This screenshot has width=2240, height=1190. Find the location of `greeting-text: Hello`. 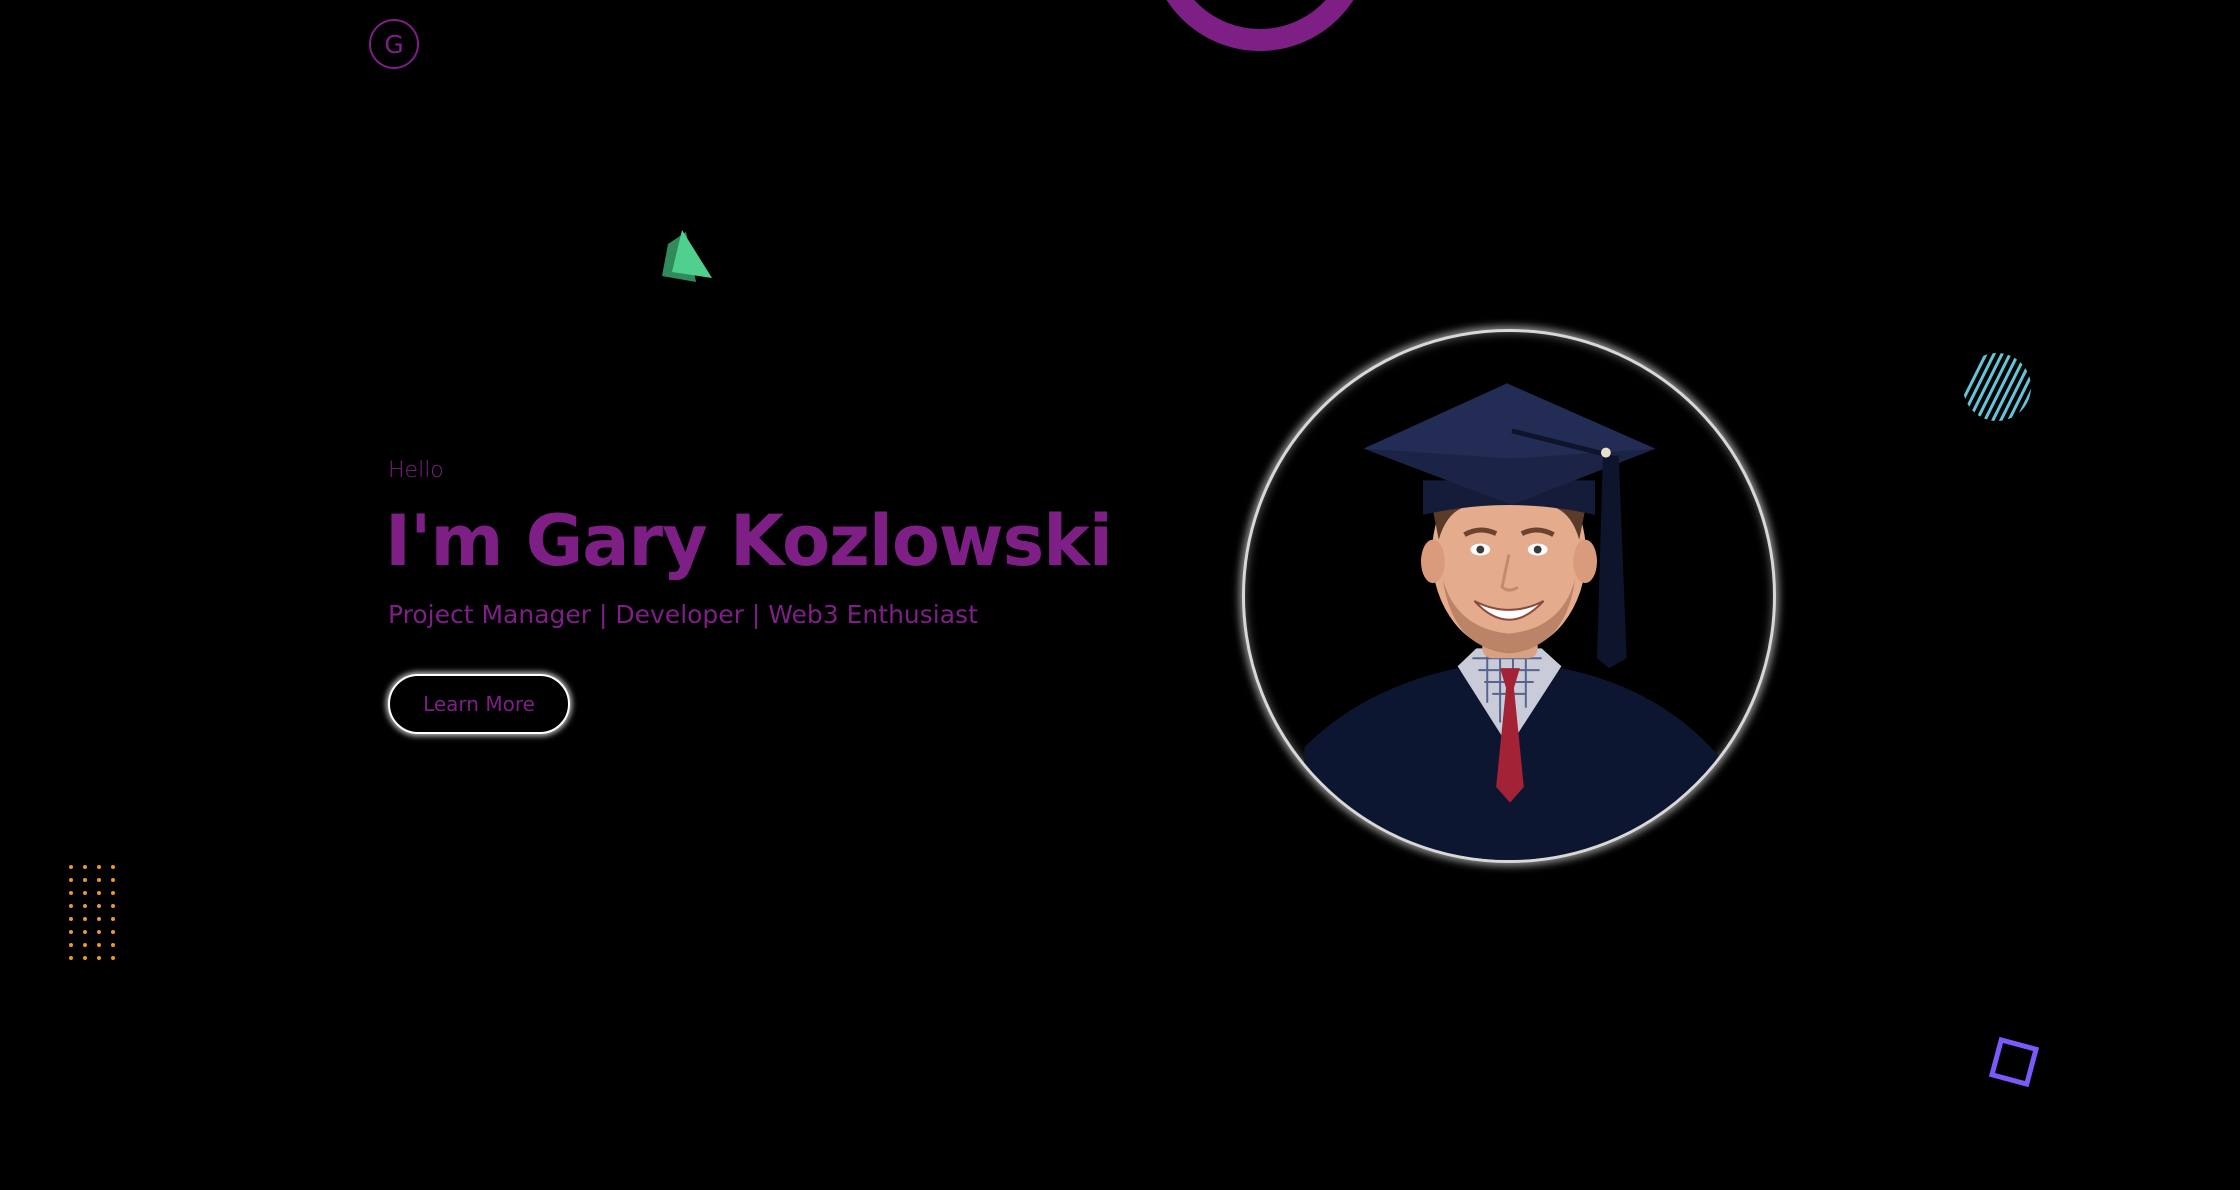

greeting-text: Hello is located at coordinates (416, 470).